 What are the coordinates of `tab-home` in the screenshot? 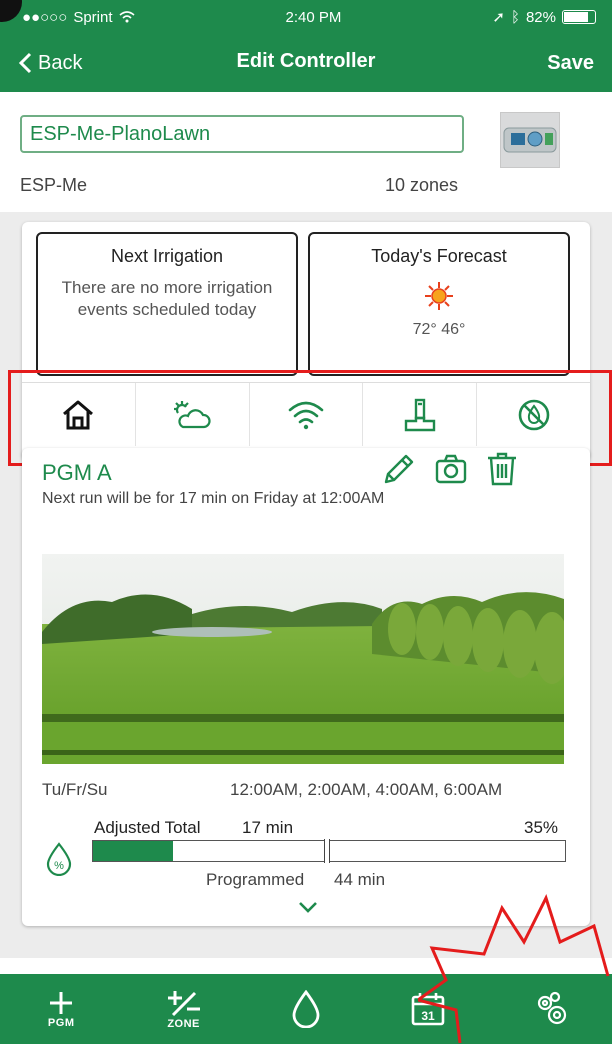 It's located at (79, 414).